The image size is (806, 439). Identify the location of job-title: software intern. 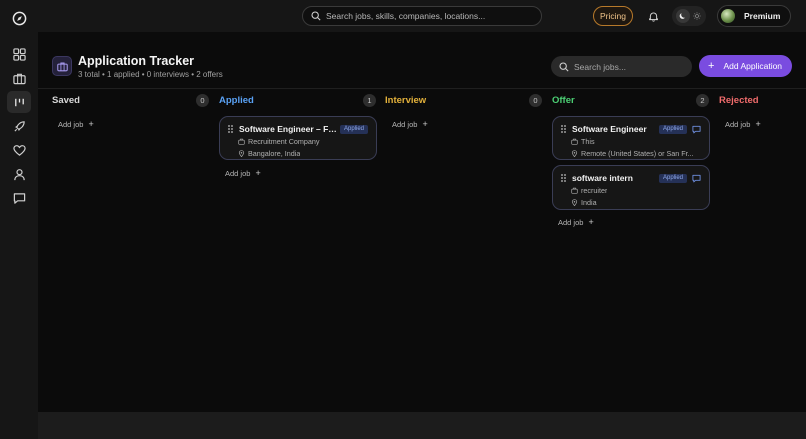
(602, 178).